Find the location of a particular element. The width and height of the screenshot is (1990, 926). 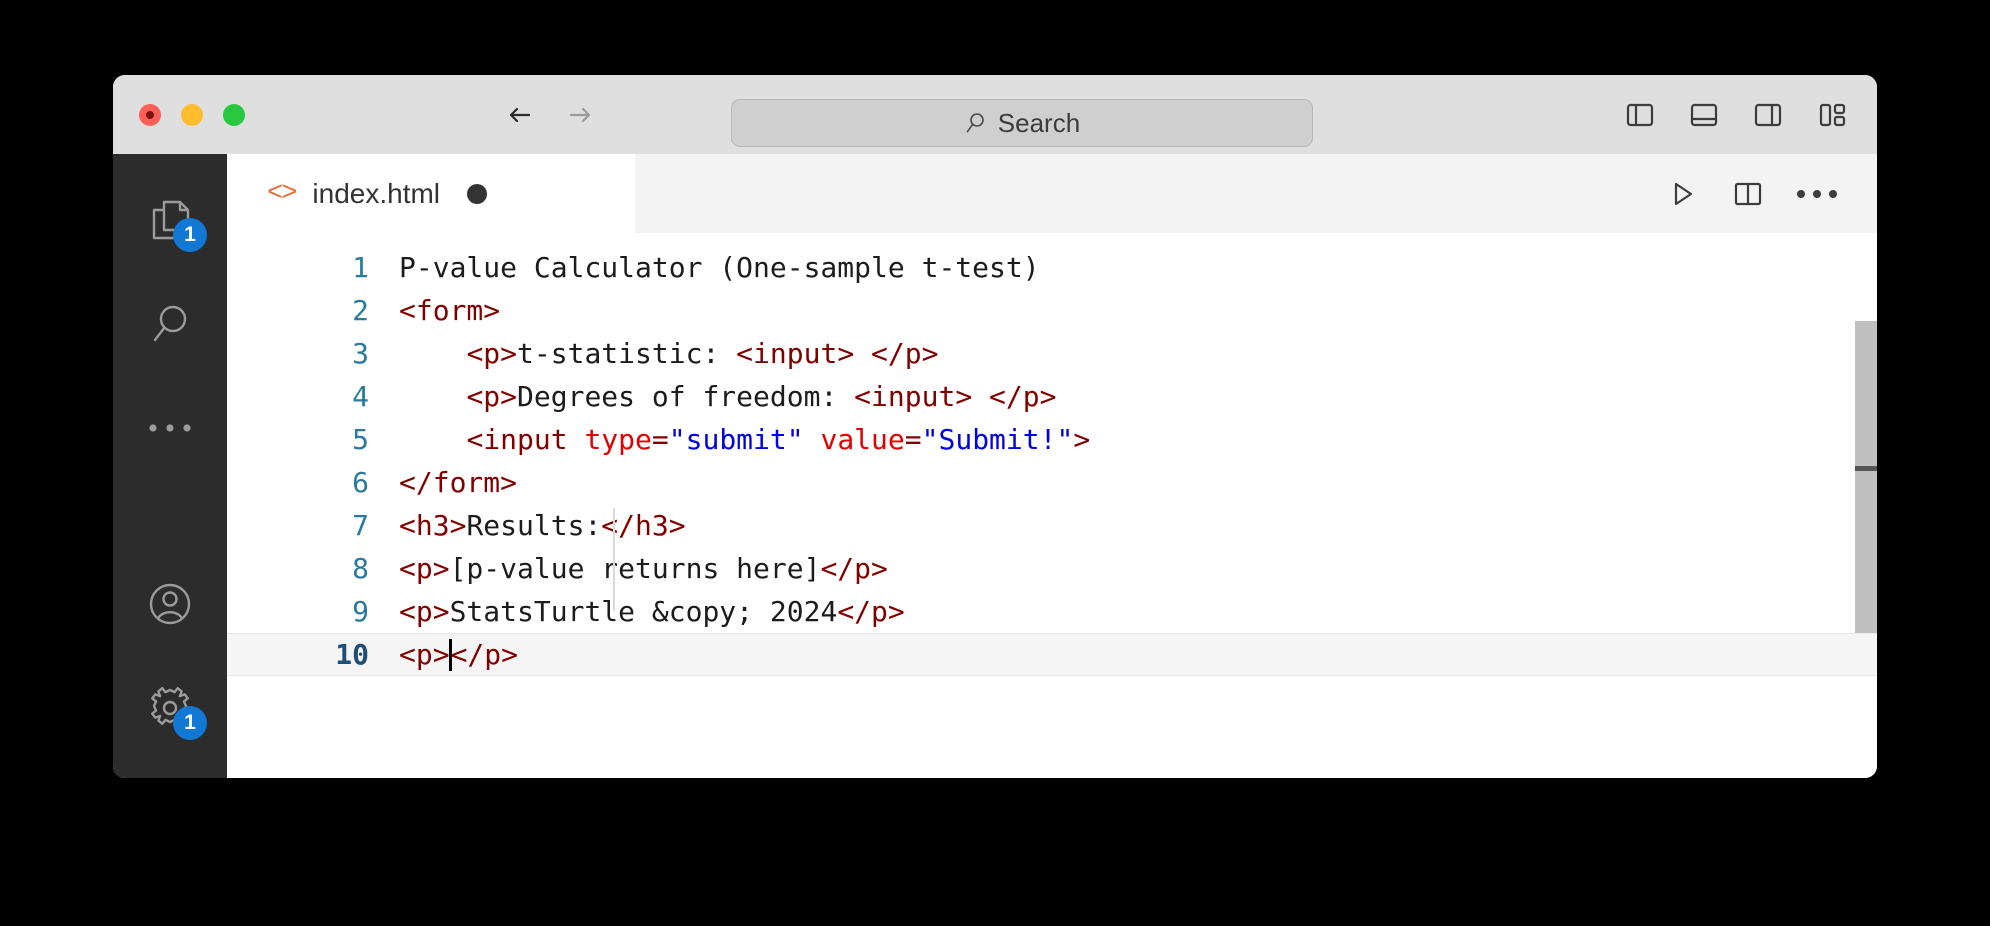

line-number: 3 is located at coordinates (360, 353).